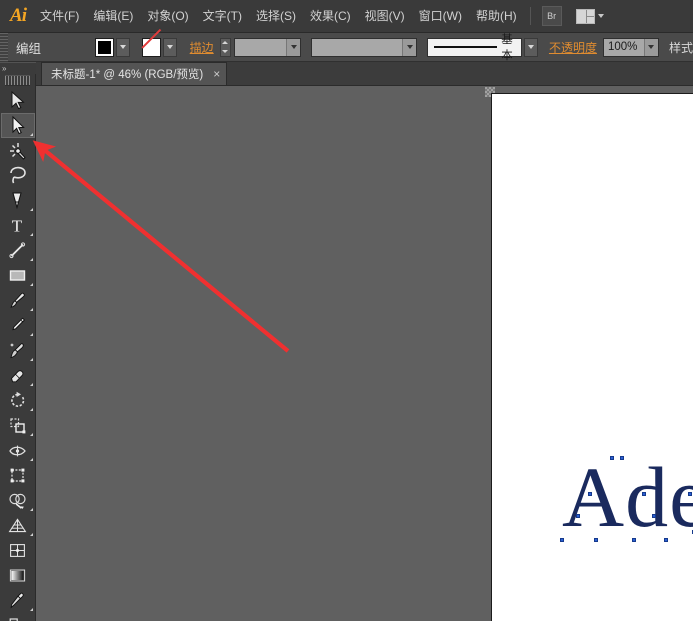  I want to click on menu-select: 选择(S), so click(276, 16).